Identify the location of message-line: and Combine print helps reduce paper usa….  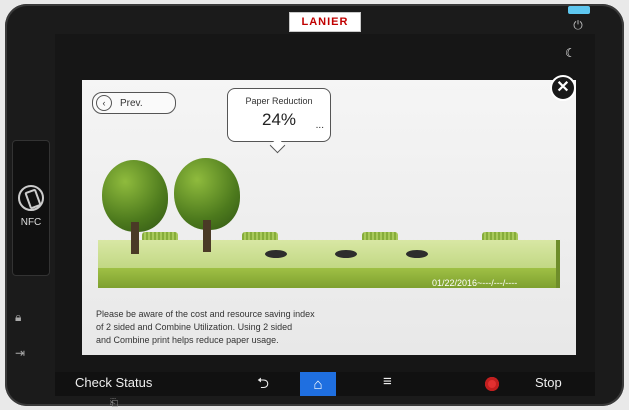
(187, 340).